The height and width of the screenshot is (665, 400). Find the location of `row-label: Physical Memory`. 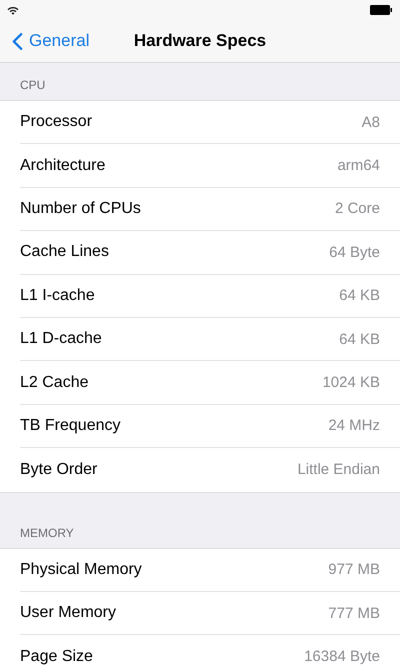

row-label: Physical Memory is located at coordinates (81, 569).